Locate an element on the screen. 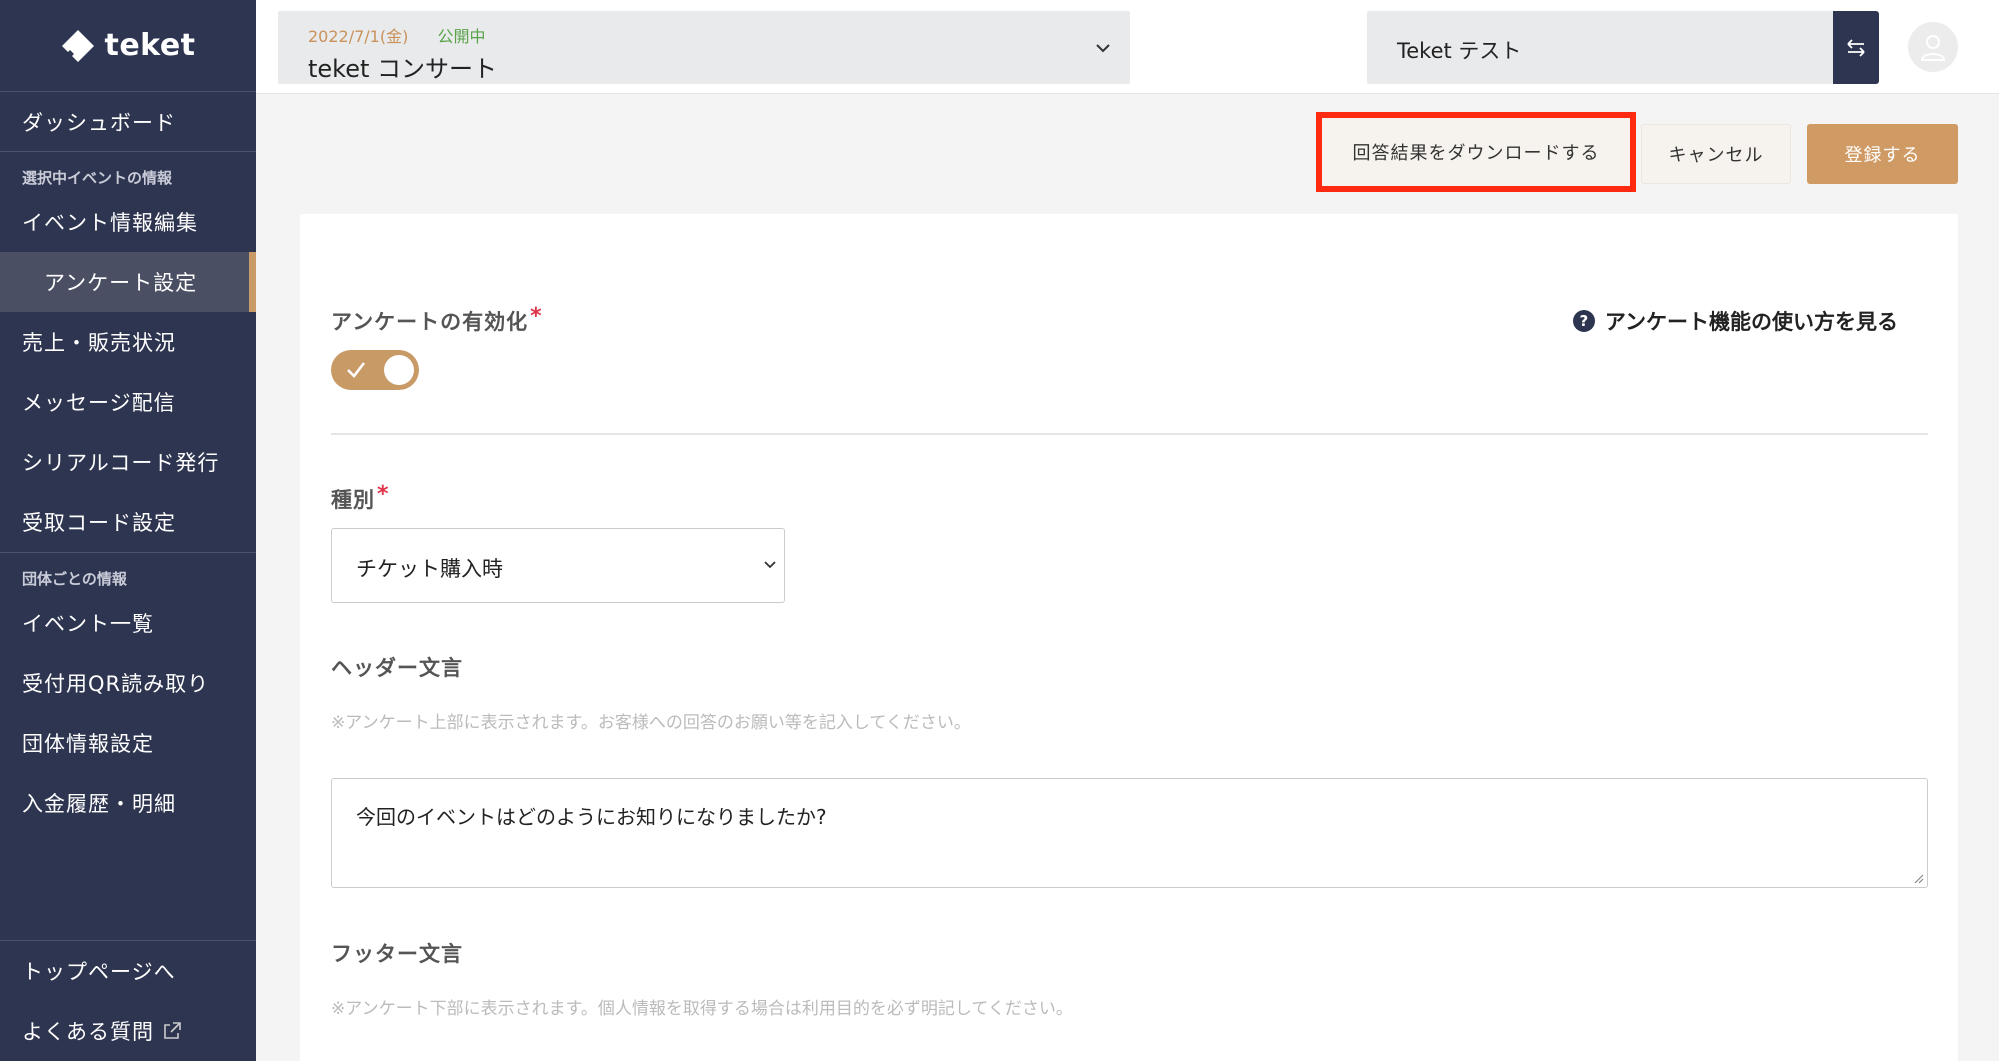 The height and width of the screenshot is (1061, 1999). event-meta: 2022/7/1(金) 公開中 is located at coordinates (396, 35).